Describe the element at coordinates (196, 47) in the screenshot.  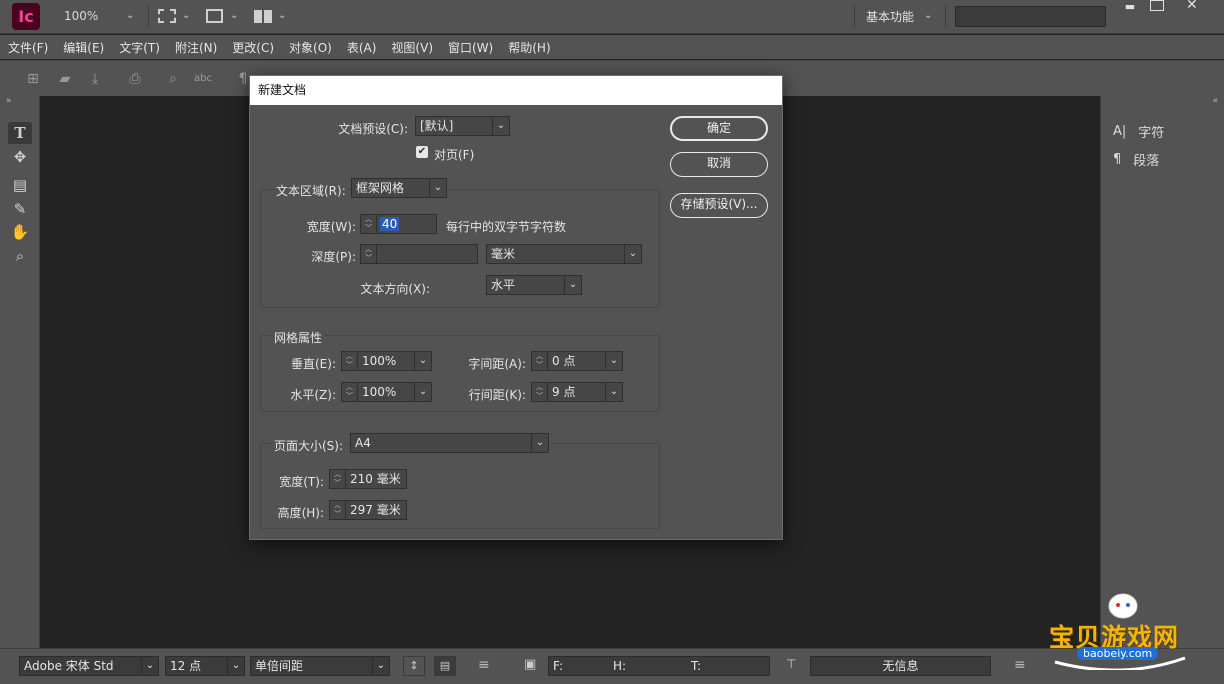
I see `menu-notes: 附注(N)` at that location.